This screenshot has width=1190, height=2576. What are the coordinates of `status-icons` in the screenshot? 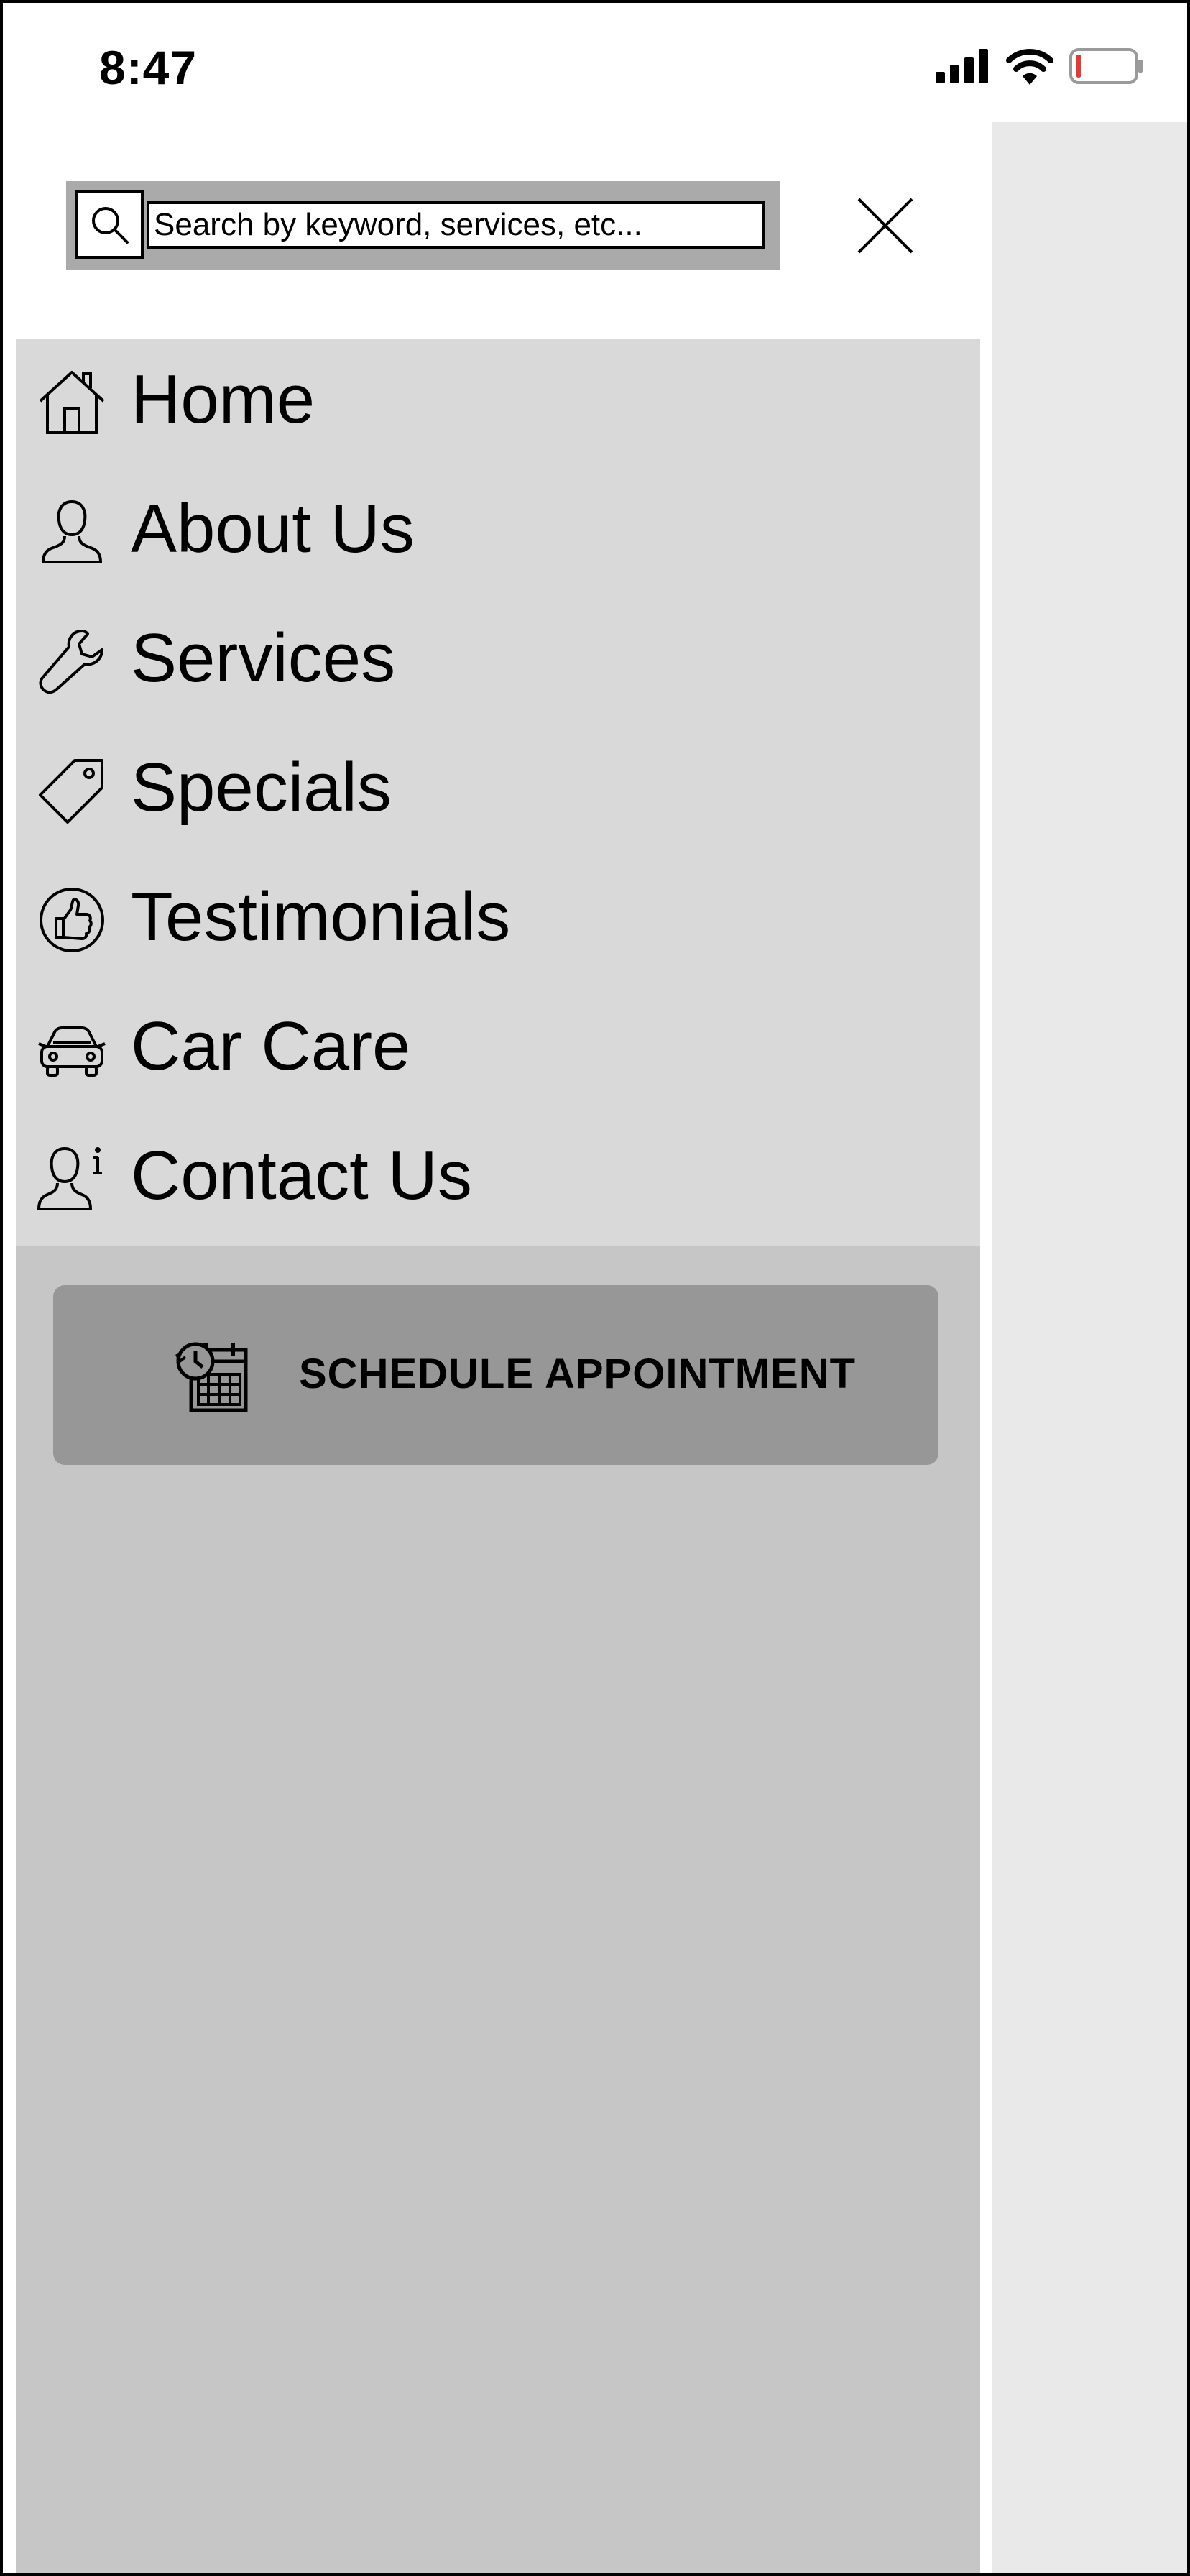 It's located at (1040, 66).